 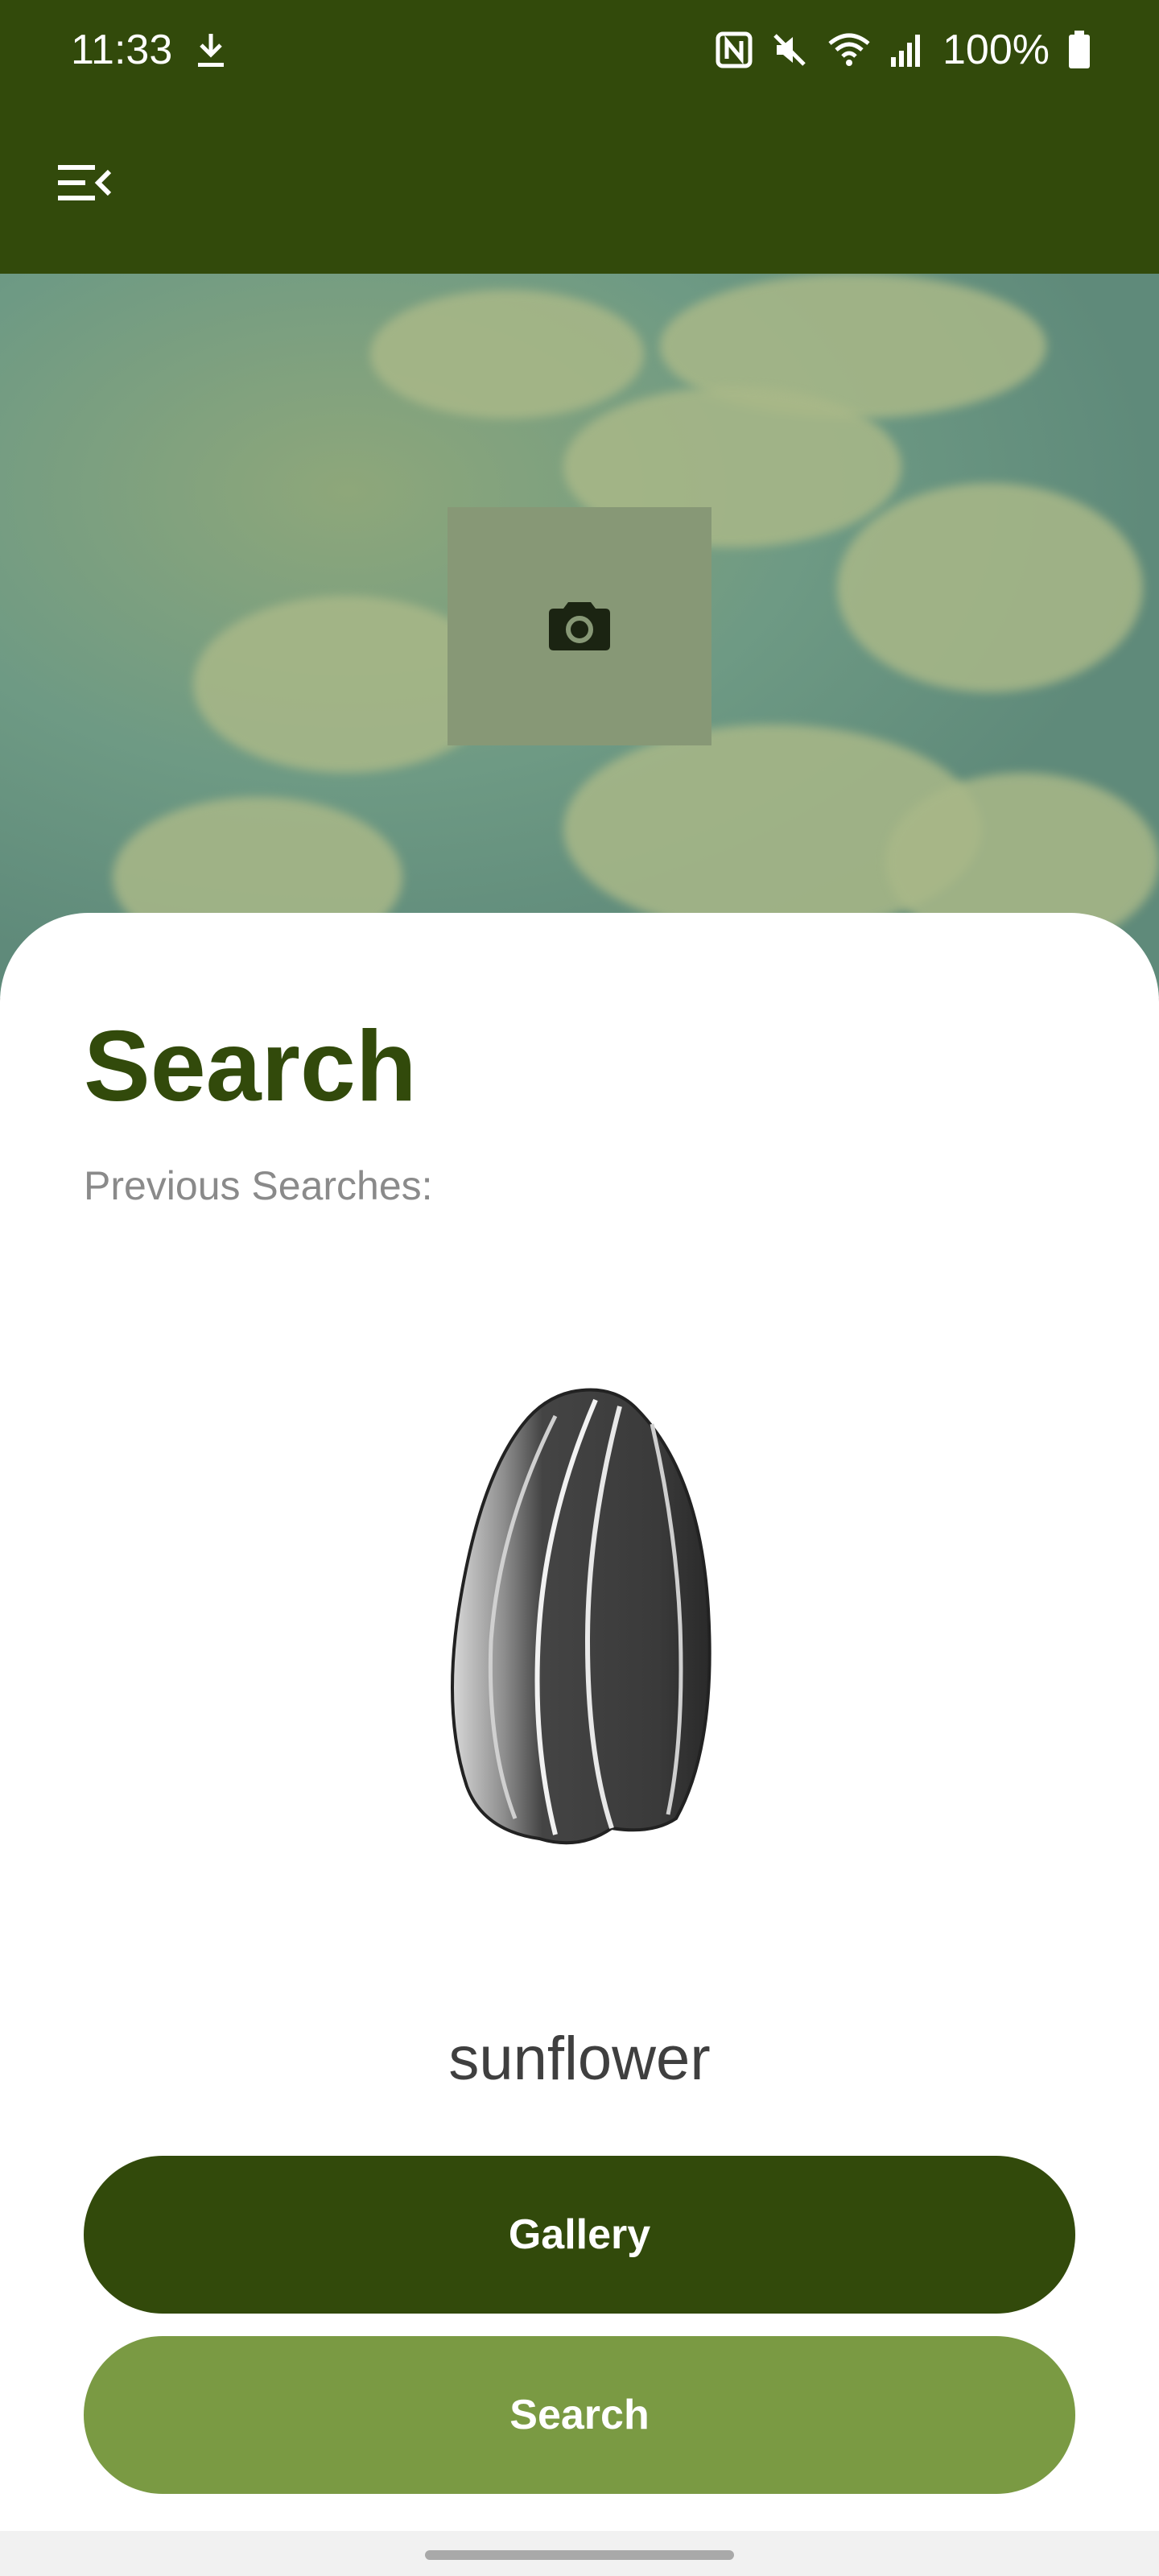 What do you see at coordinates (579, 2235) in the screenshot?
I see `gallery-button: Gallery` at bounding box center [579, 2235].